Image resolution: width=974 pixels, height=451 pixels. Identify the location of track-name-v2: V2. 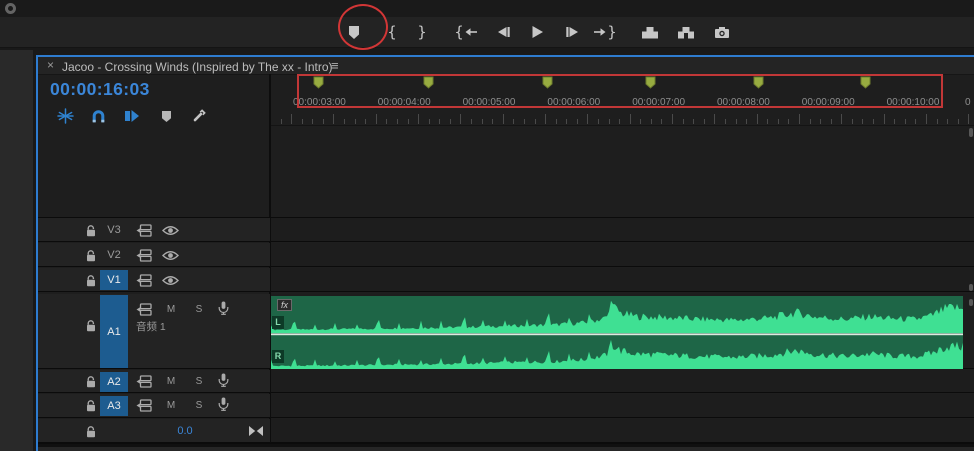
(114, 255).